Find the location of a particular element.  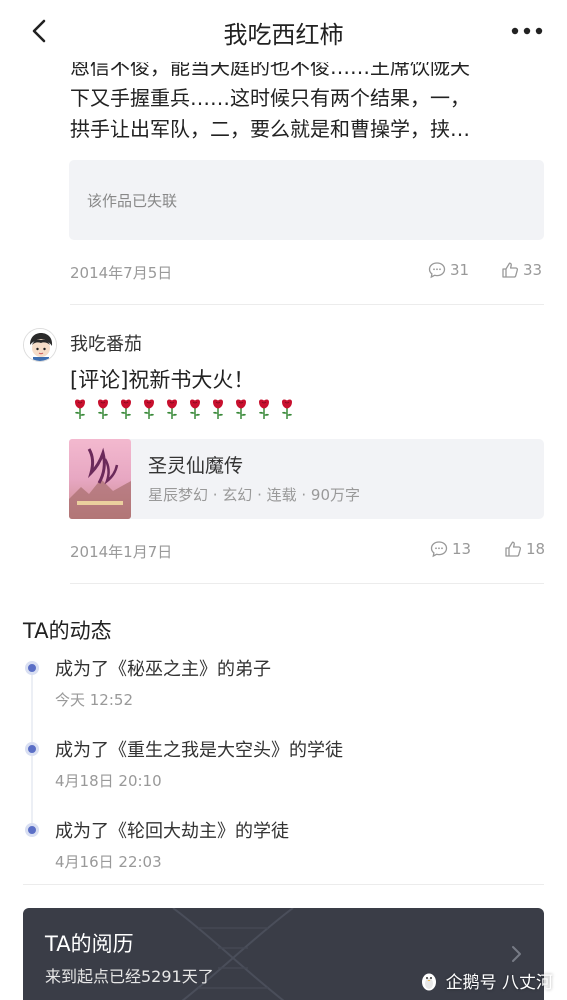

post-meta: 2014年7月5日 31 33 is located at coordinates (307, 272).